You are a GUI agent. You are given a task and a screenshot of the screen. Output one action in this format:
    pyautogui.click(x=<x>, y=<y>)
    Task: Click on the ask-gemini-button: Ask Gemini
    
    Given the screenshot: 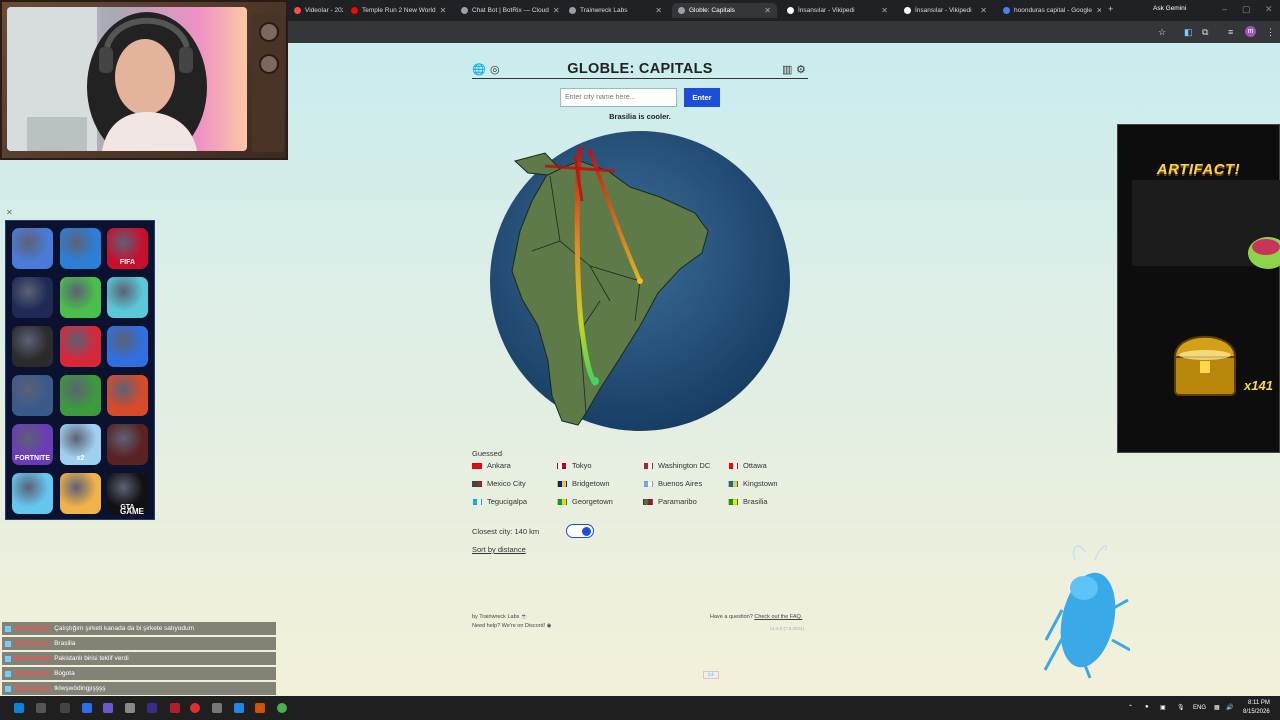 What is the action you would take?
    pyautogui.click(x=1169, y=8)
    